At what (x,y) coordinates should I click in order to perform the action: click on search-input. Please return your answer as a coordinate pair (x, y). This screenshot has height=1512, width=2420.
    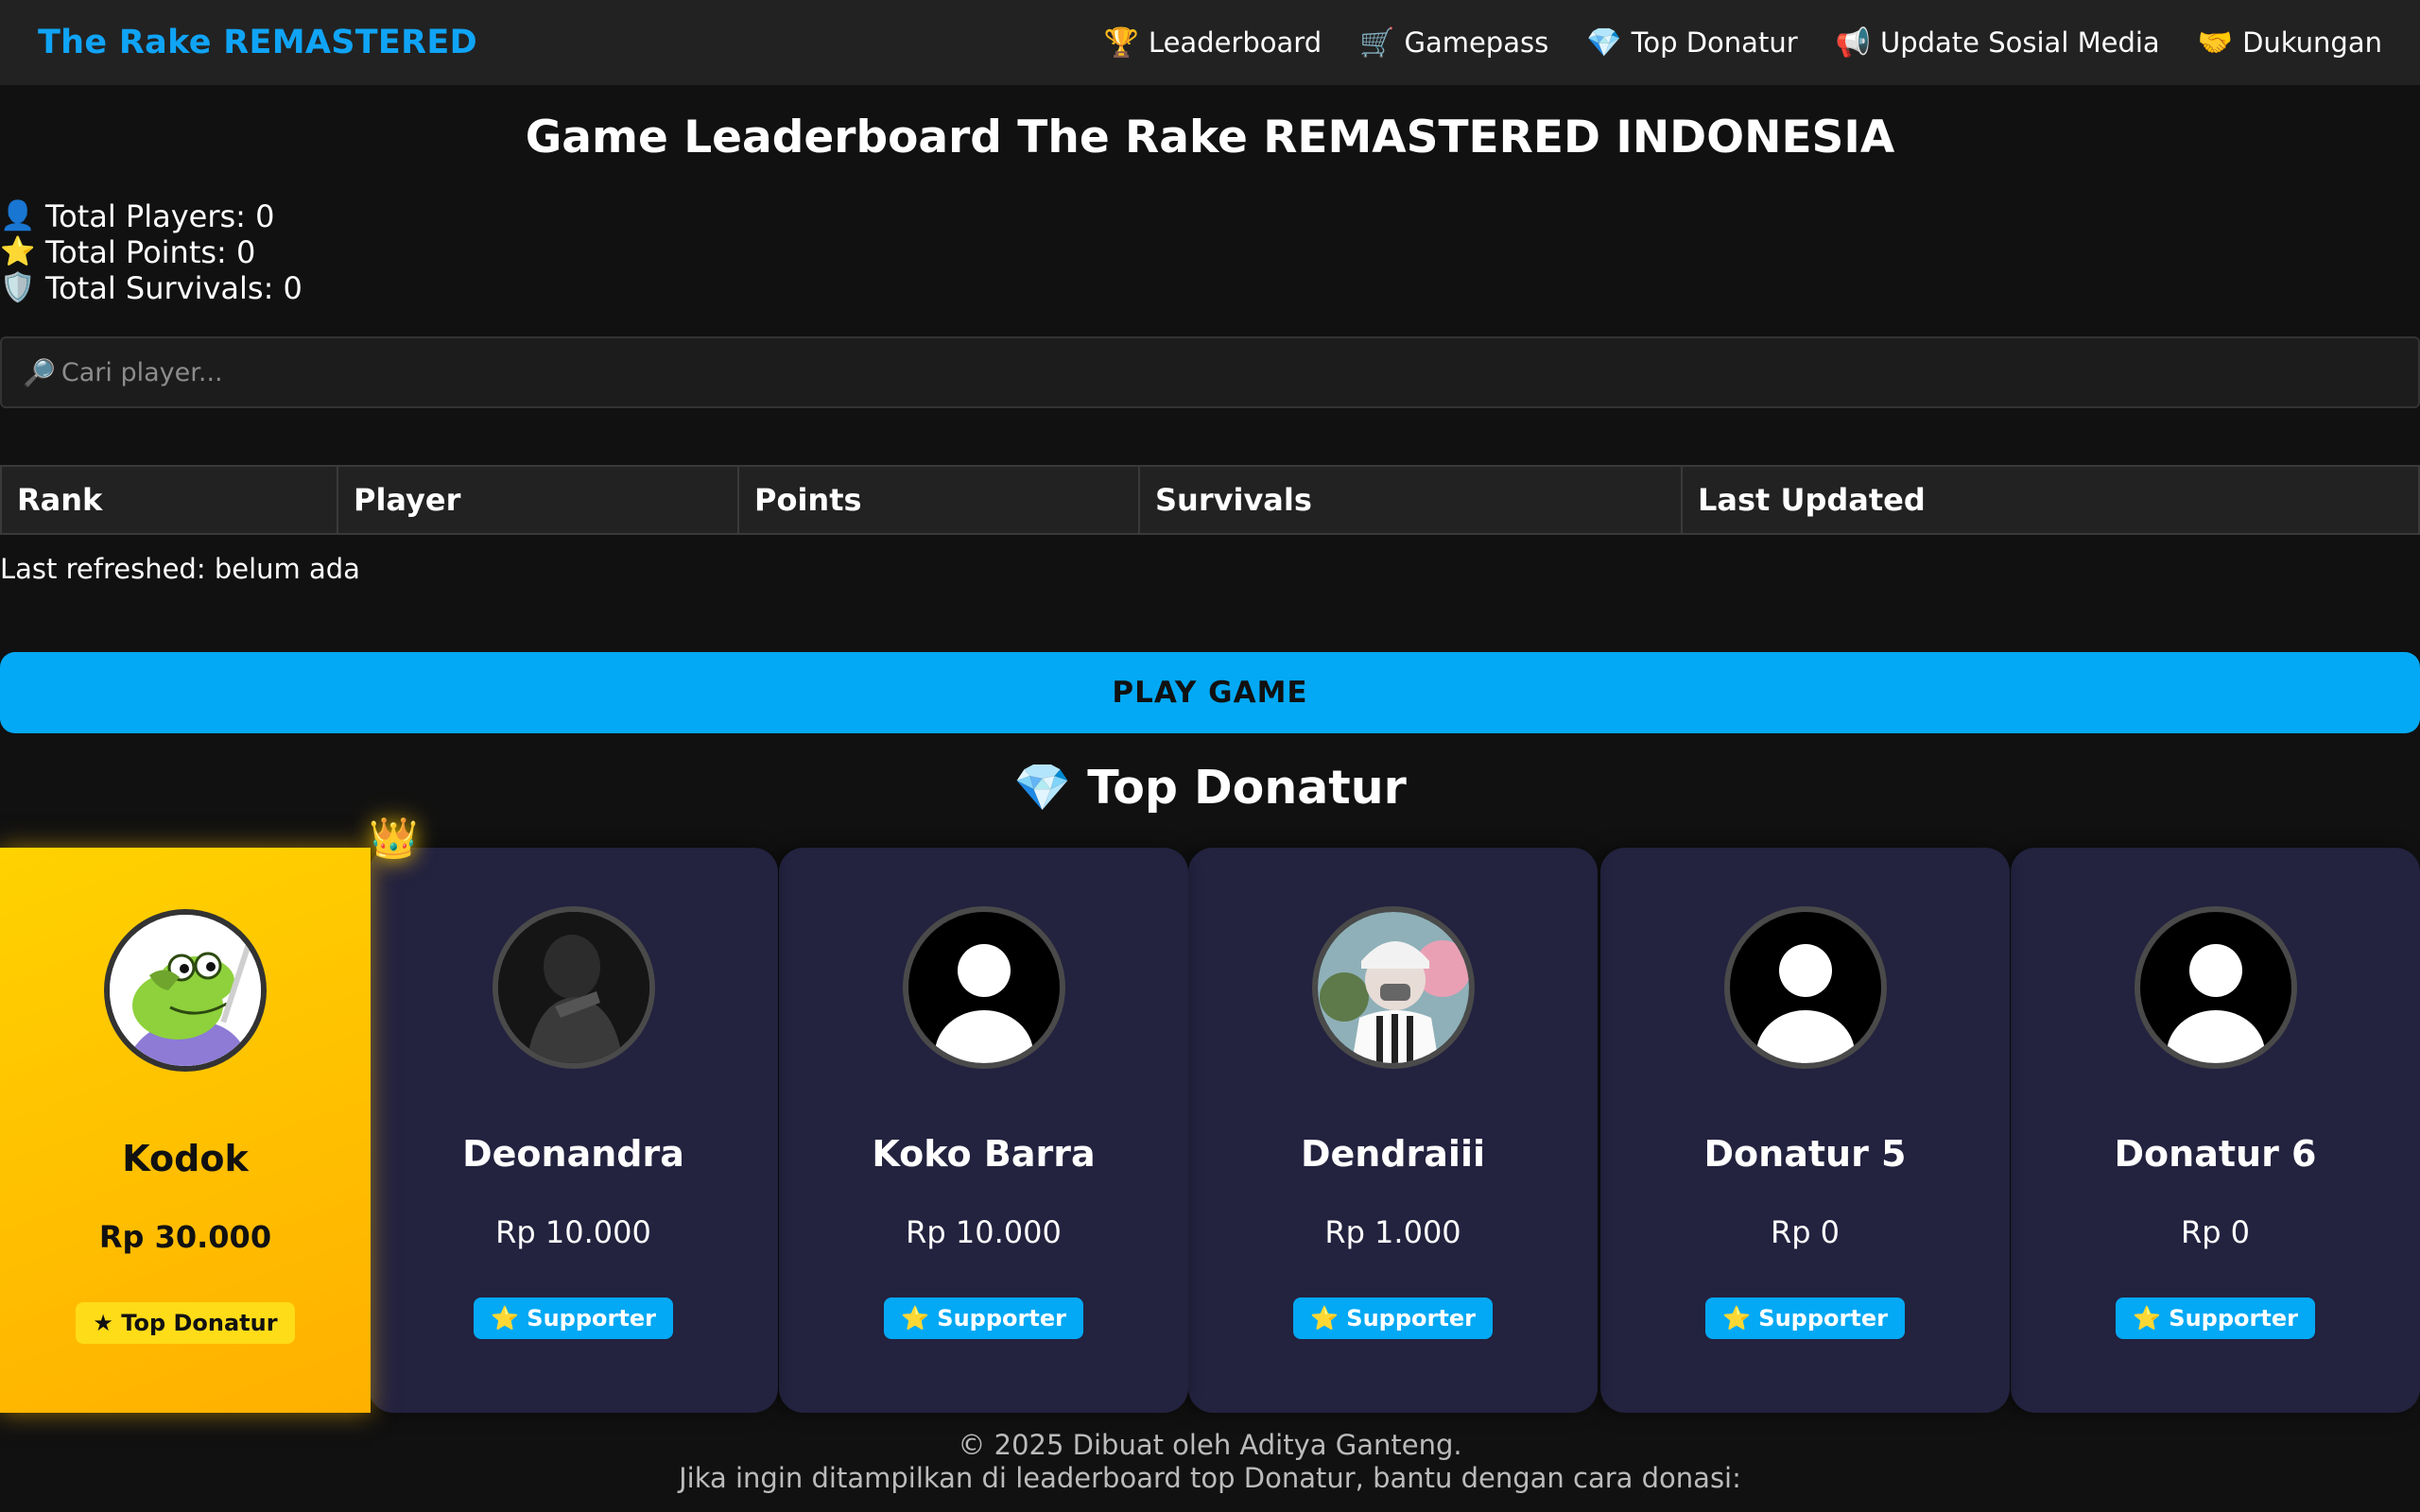
    Looking at the image, I should click on (1195, 372).